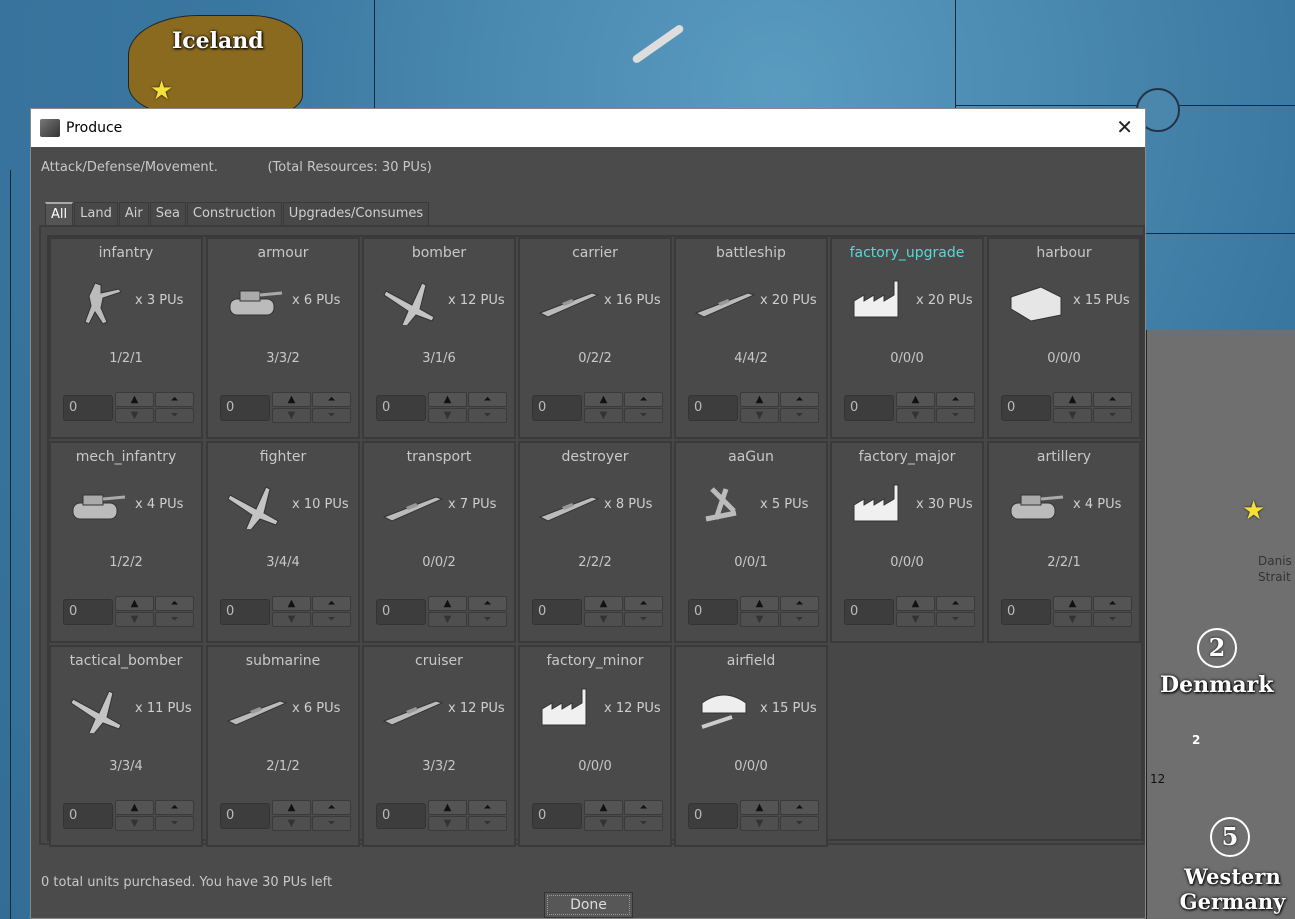  What do you see at coordinates (356, 214) in the screenshot?
I see `tab-upgrades-consumes: Upgrades/Consumes` at bounding box center [356, 214].